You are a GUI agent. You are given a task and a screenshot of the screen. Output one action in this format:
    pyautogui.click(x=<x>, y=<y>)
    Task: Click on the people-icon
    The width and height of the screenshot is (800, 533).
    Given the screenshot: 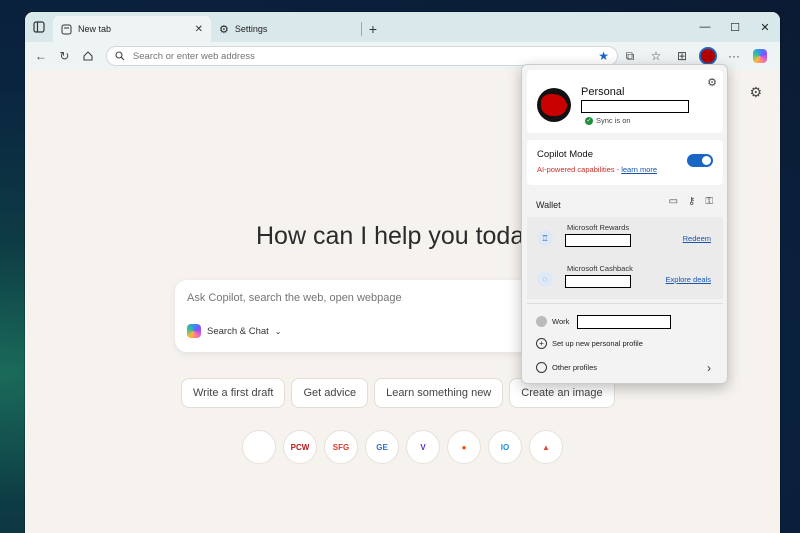 What is the action you would take?
    pyautogui.click(x=541, y=367)
    